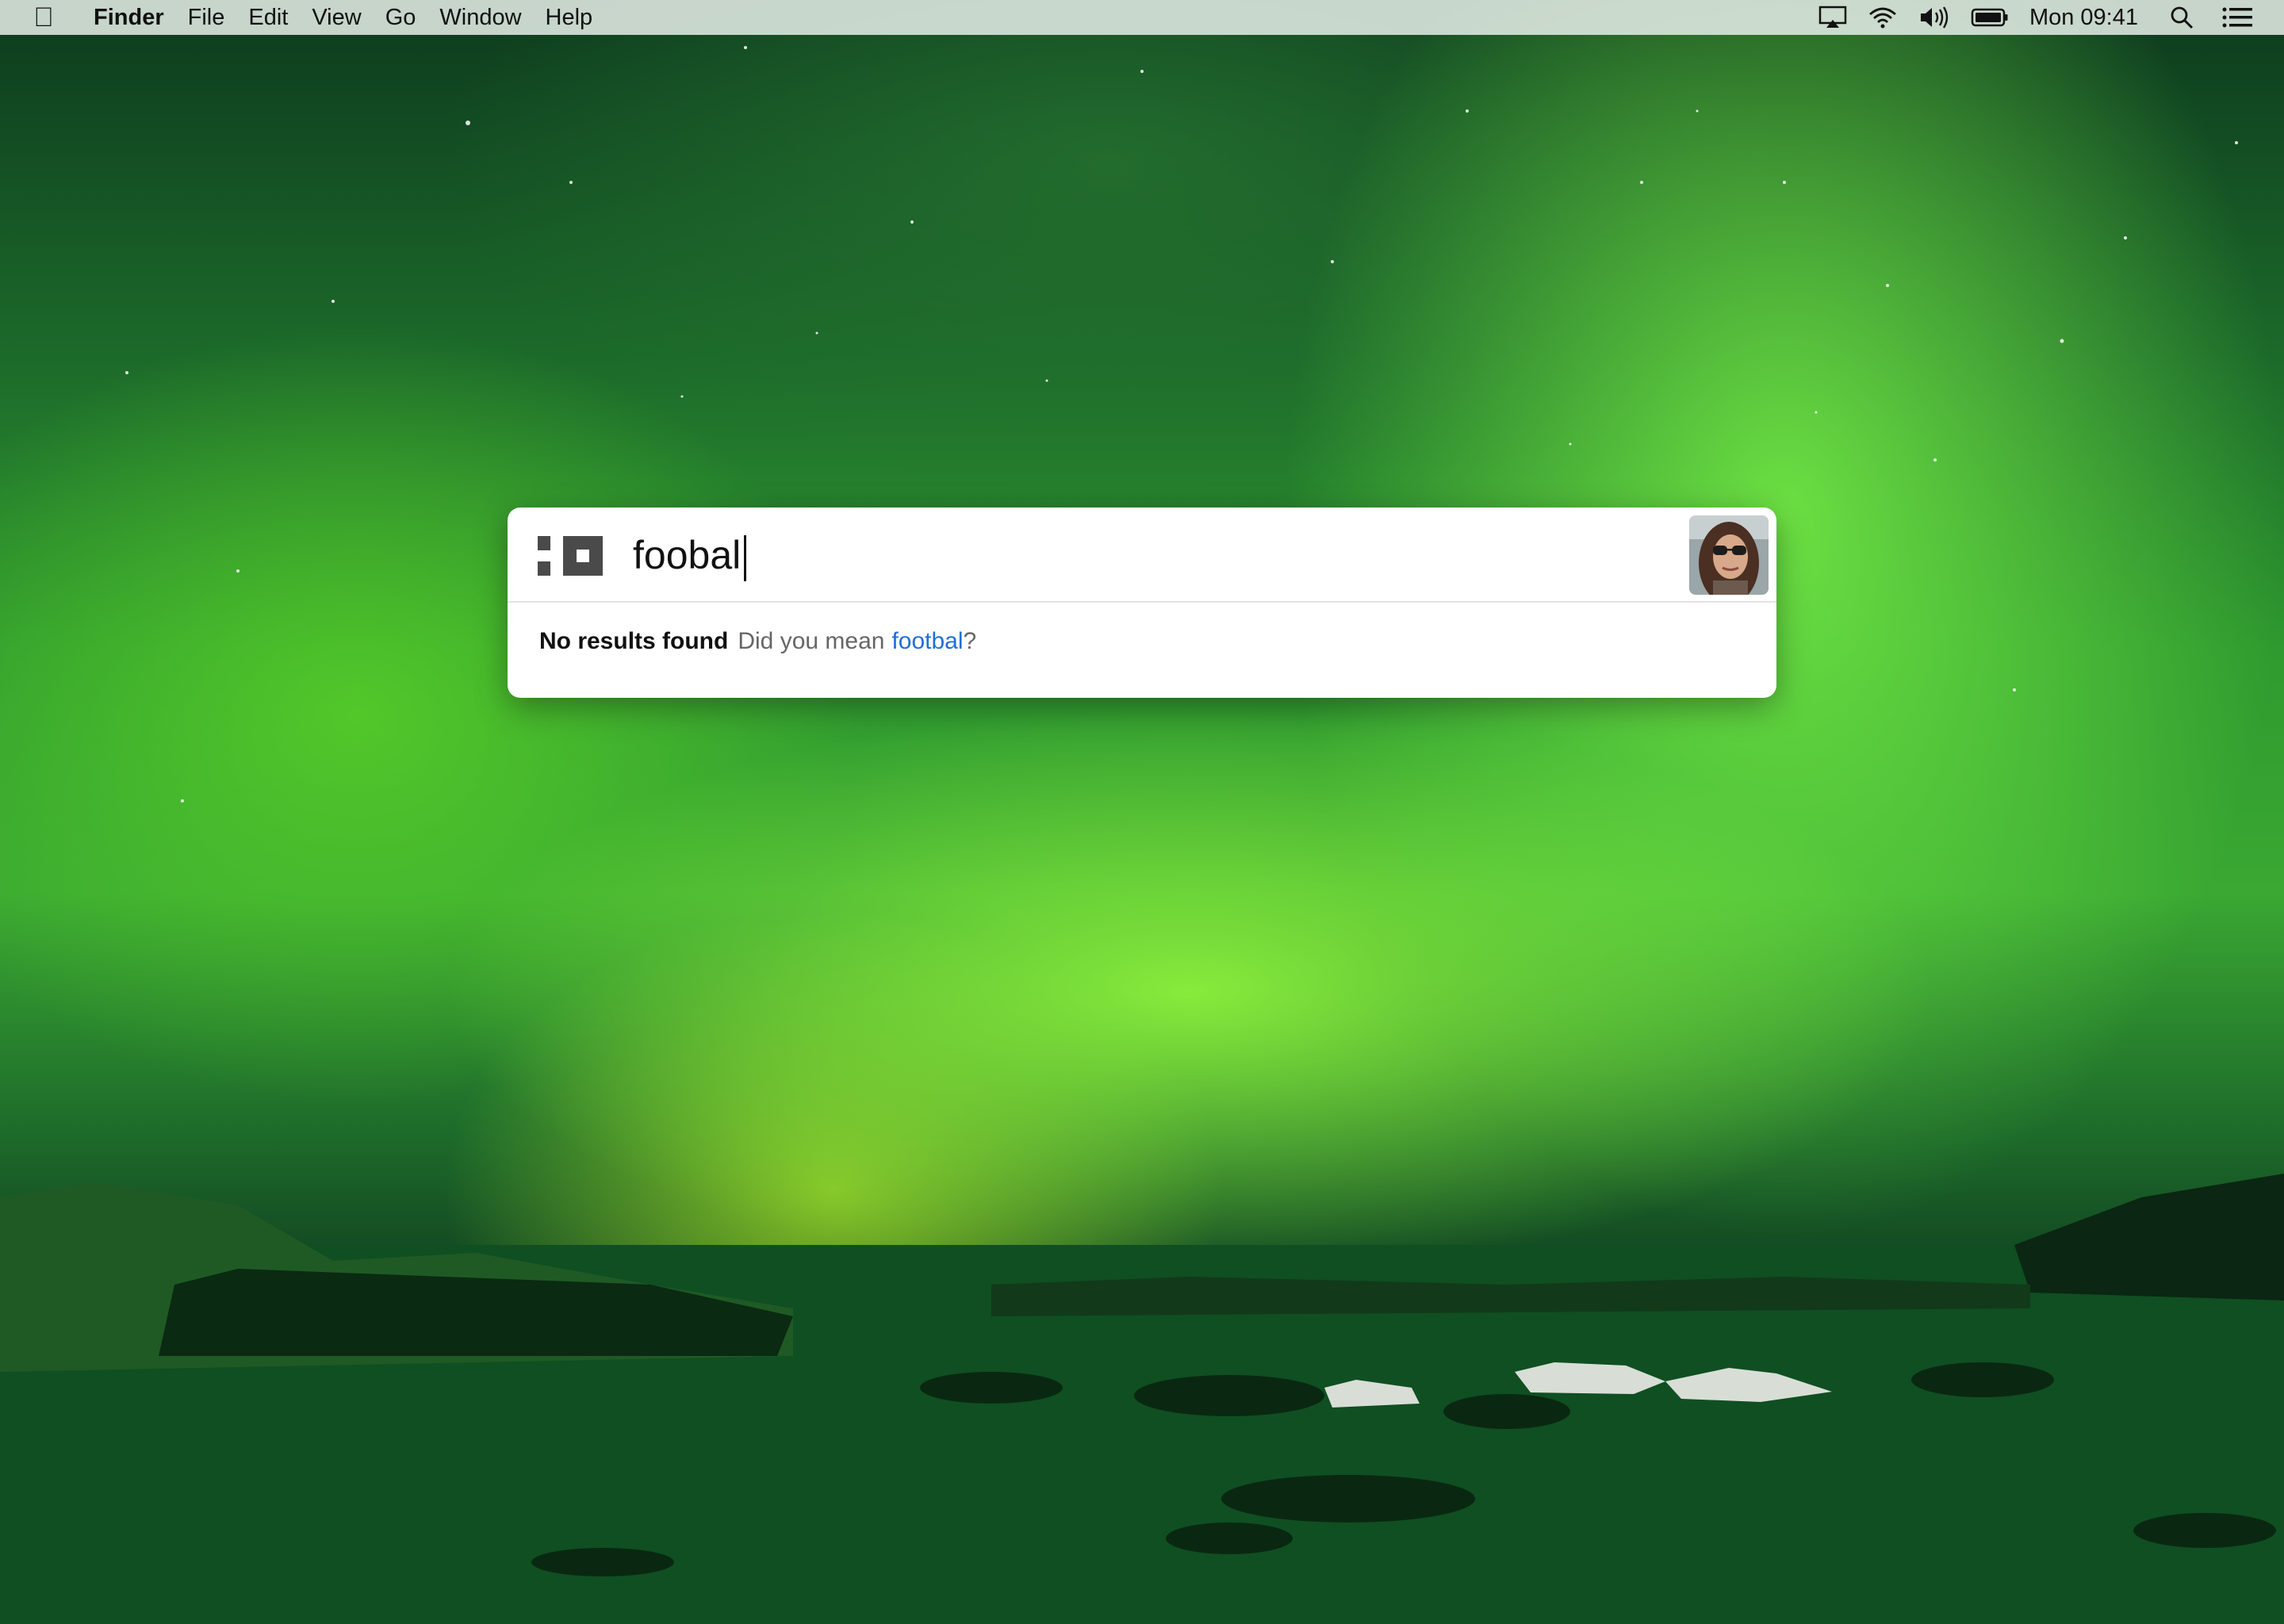 This screenshot has width=2284, height=1624. What do you see at coordinates (1990, 17) in the screenshot?
I see `battery-icon` at bounding box center [1990, 17].